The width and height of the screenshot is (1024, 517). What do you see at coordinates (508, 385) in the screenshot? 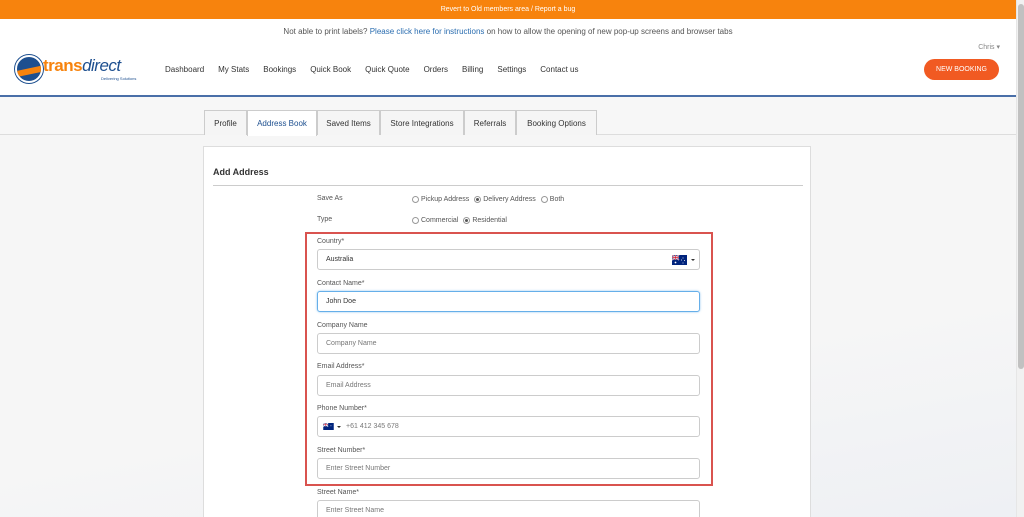
I see `email-input: Email Address` at bounding box center [508, 385].